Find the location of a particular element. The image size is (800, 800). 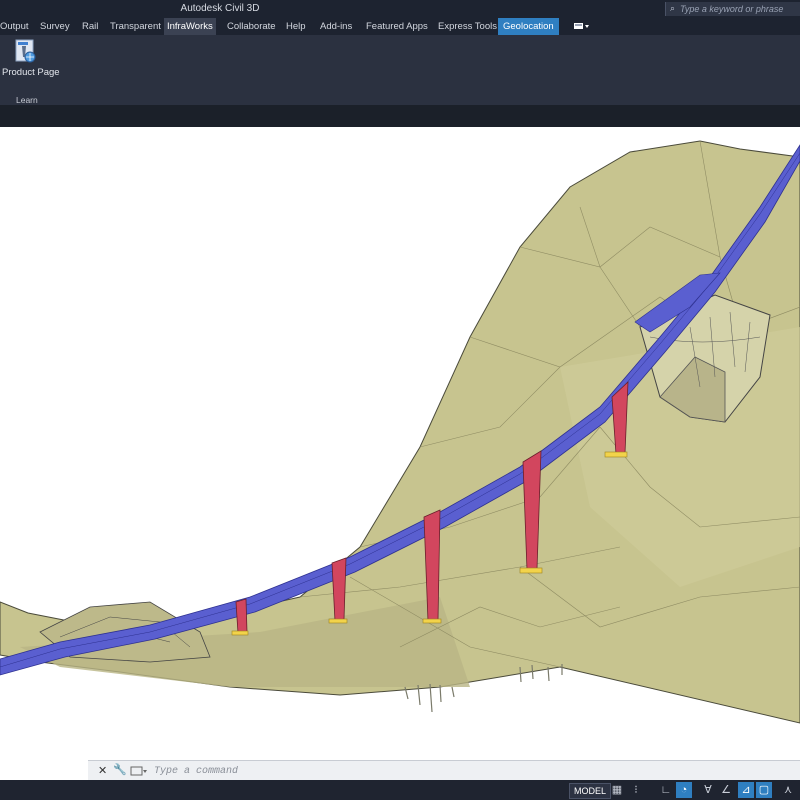

product-page-icon is located at coordinates (25, 51).